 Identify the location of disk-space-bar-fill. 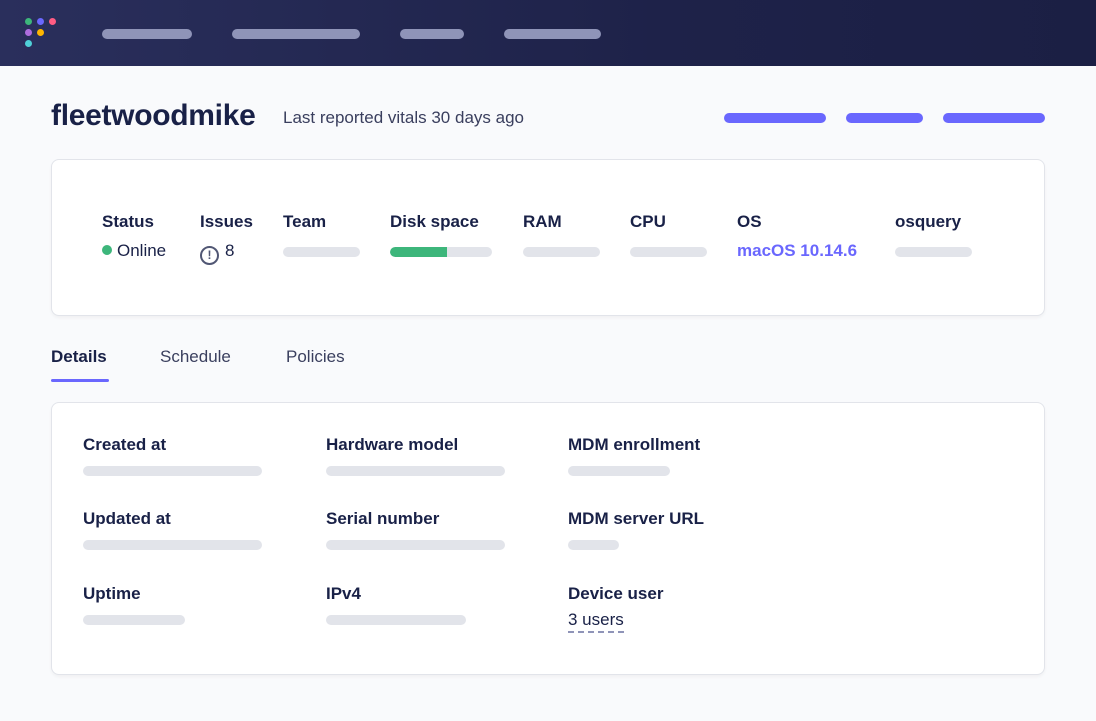
(419, 252).